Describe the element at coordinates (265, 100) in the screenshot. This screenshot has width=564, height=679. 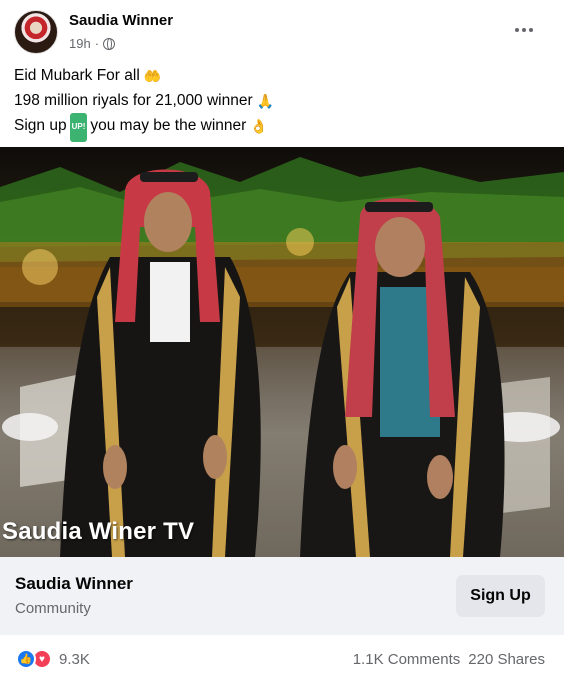
I see `folded-hands-emoji: 🙏` at that location.